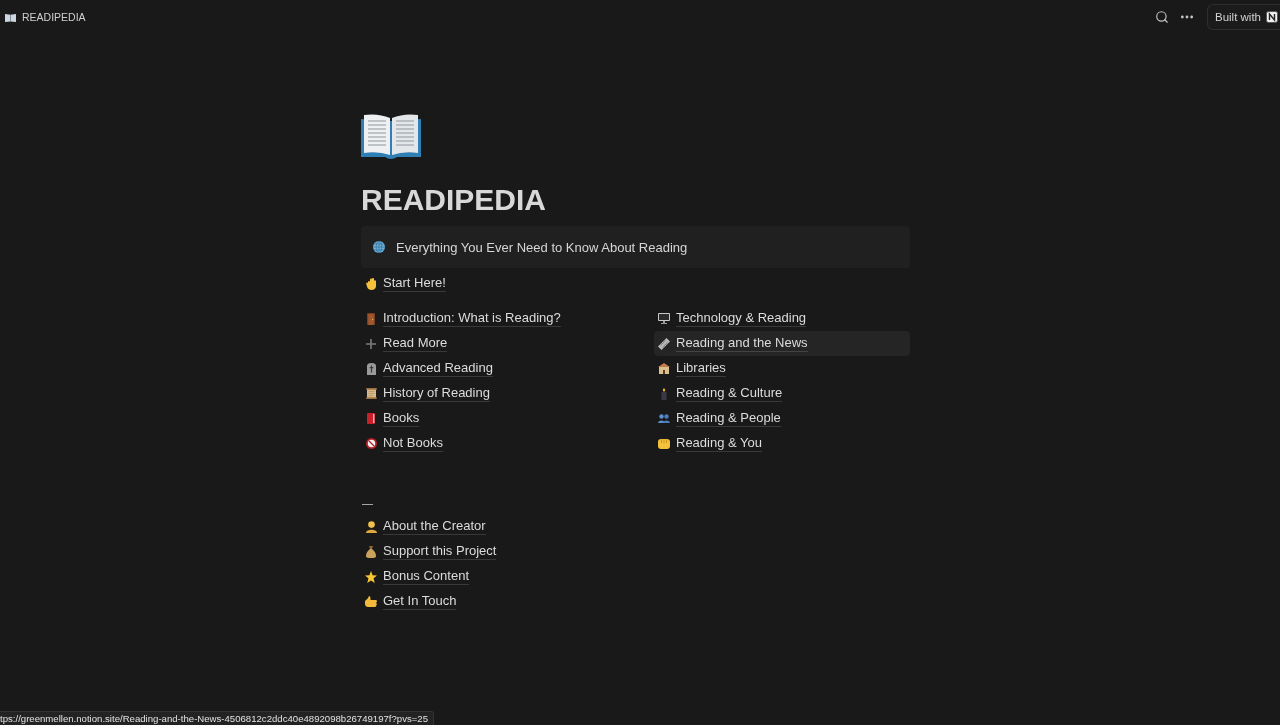 Image resolution: width=1280 pixels, height=725 pixels. I want to click on page-link: Start Here!, so click(635, 283).